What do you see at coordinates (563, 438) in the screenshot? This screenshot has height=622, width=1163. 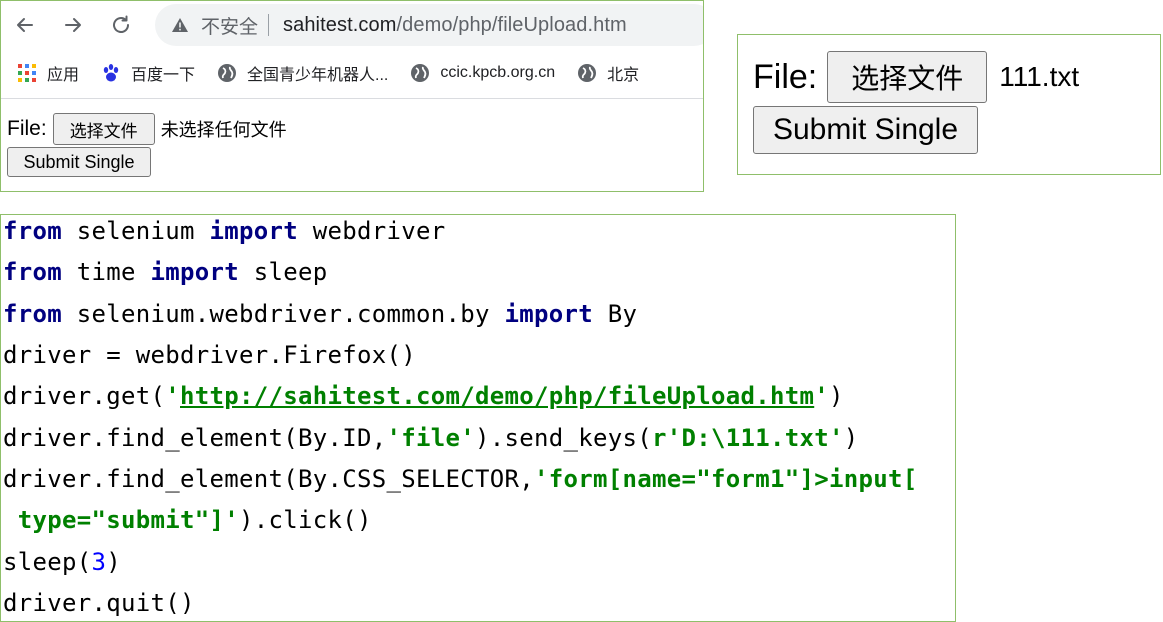 I see `code-text: ).send_keys(` at bounding box center [563, 438].